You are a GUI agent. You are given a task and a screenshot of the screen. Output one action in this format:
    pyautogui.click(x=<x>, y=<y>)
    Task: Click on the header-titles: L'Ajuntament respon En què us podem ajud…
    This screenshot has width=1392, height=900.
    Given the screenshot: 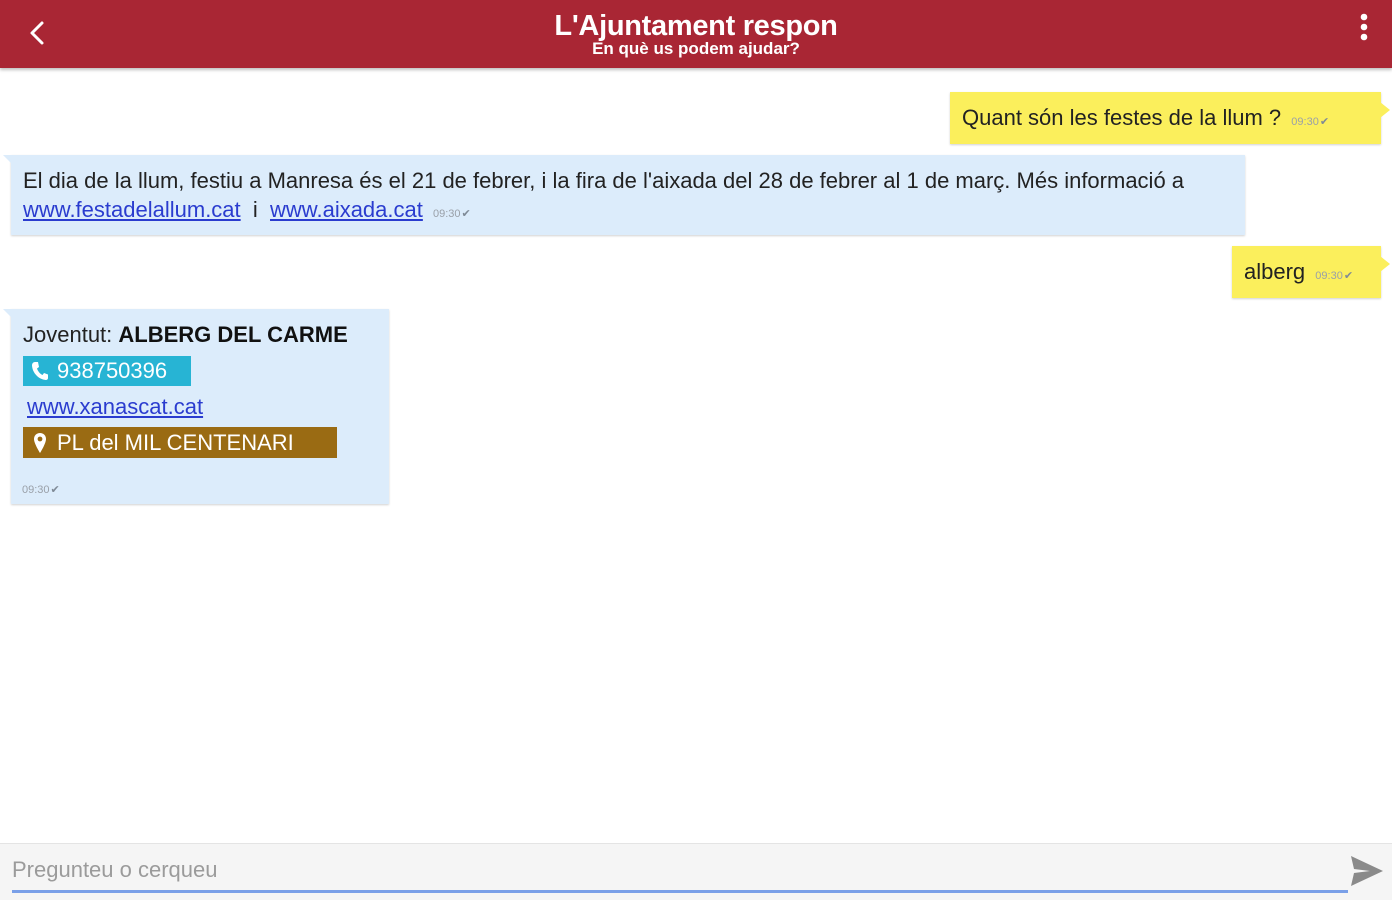 What is the action you would take?
    pyautogui.click(x=696, y=34)
    